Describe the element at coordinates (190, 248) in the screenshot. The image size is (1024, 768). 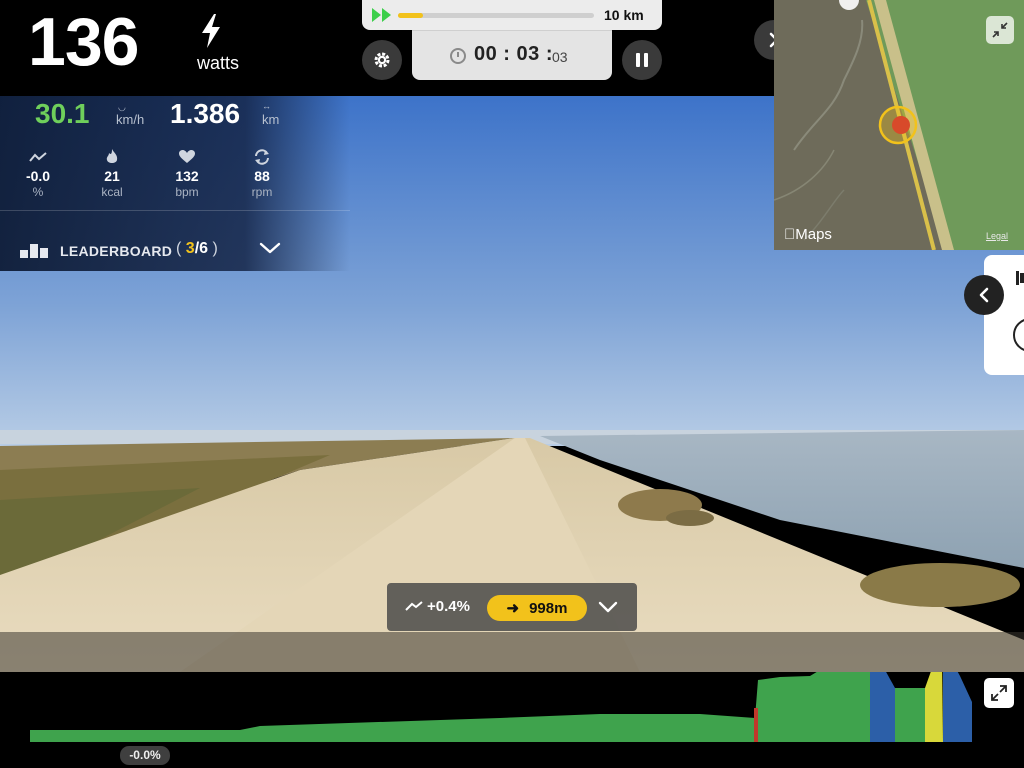
I see `leaderboard-rank: 3` at that location.